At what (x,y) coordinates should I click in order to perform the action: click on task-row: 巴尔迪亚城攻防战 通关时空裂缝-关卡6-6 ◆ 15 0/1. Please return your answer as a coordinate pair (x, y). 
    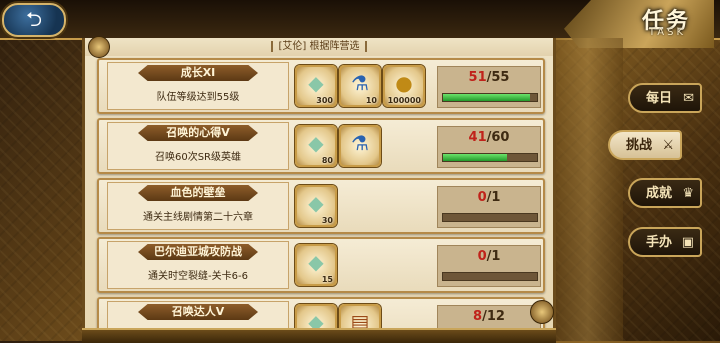
    Looking at the image, I should click on (321, 265).